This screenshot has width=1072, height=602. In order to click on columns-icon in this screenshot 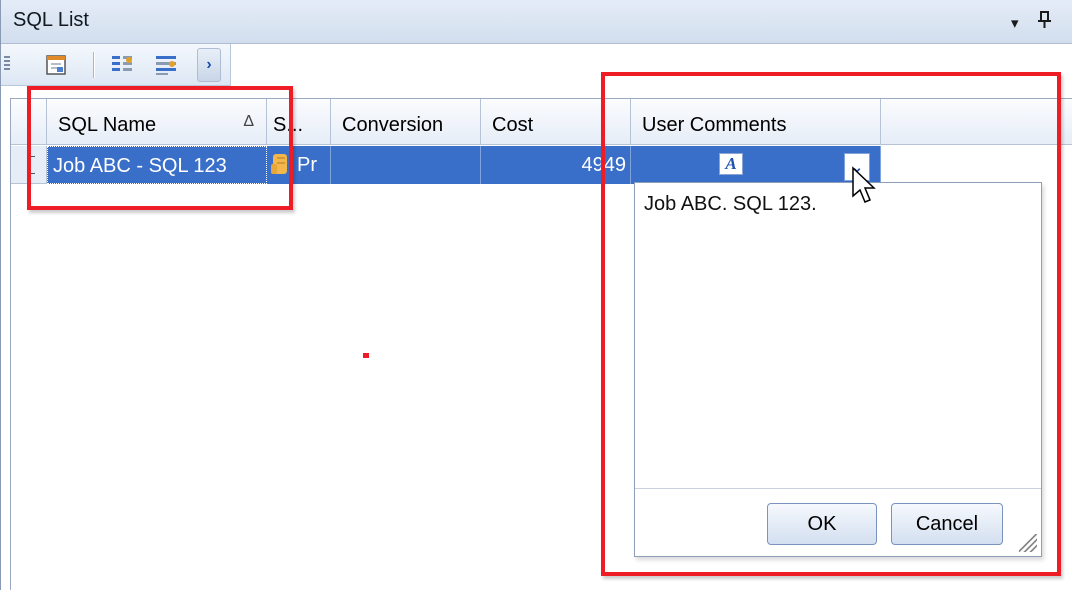, I will do `click(122, 65)`.